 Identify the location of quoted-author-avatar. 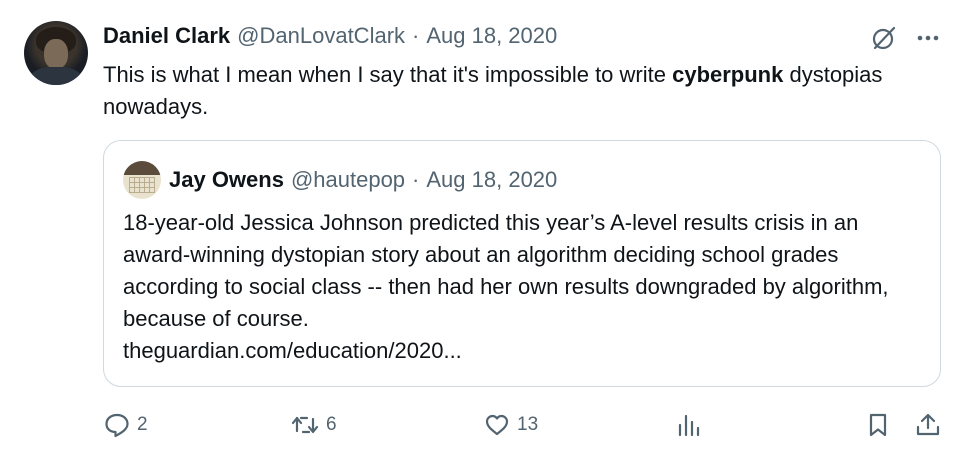
(142, 180).